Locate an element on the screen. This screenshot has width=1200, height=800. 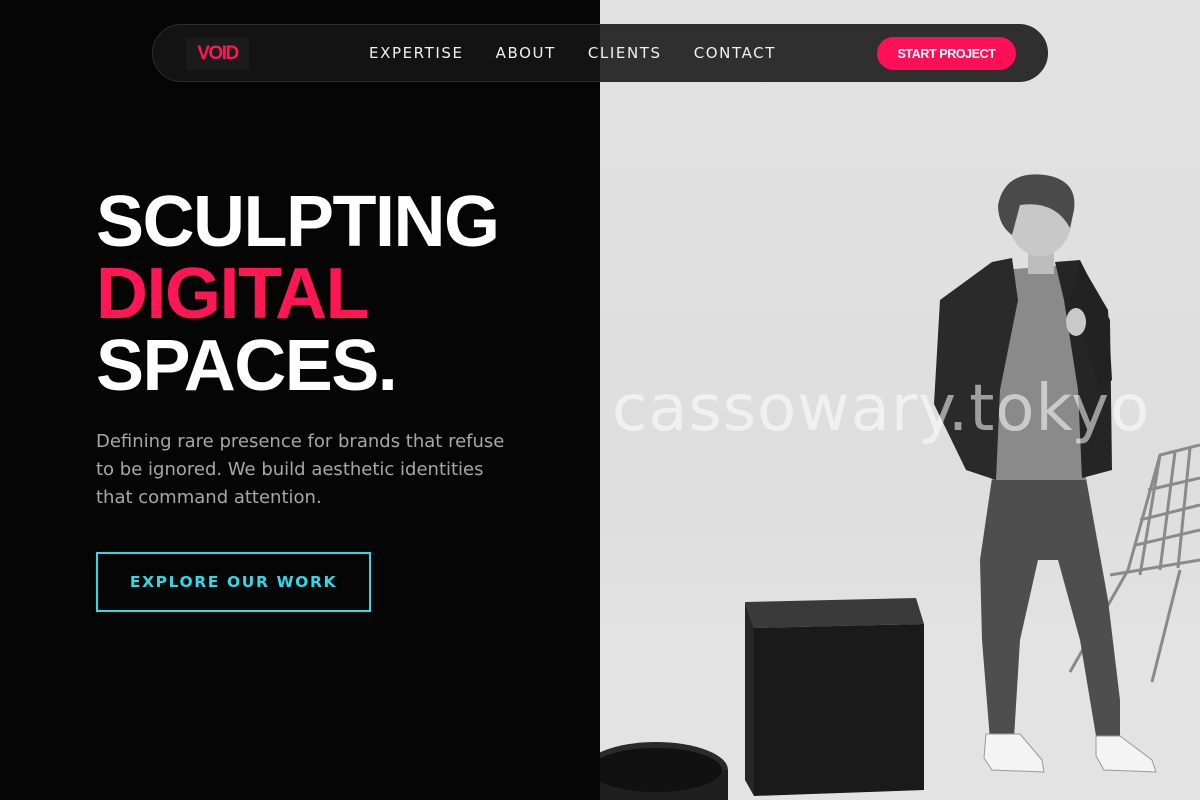
nav-links: EXPERTISE ABOUT CLIENTS CONTACT is located at coordinates (572, 53).